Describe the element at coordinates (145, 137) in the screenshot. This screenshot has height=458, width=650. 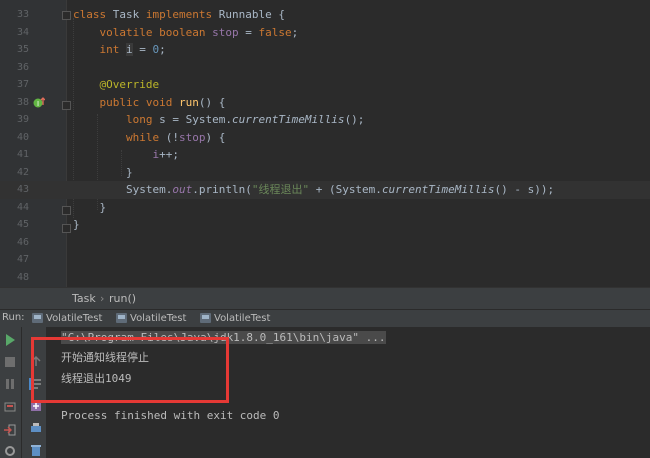
I see `code-token: while` at that location.